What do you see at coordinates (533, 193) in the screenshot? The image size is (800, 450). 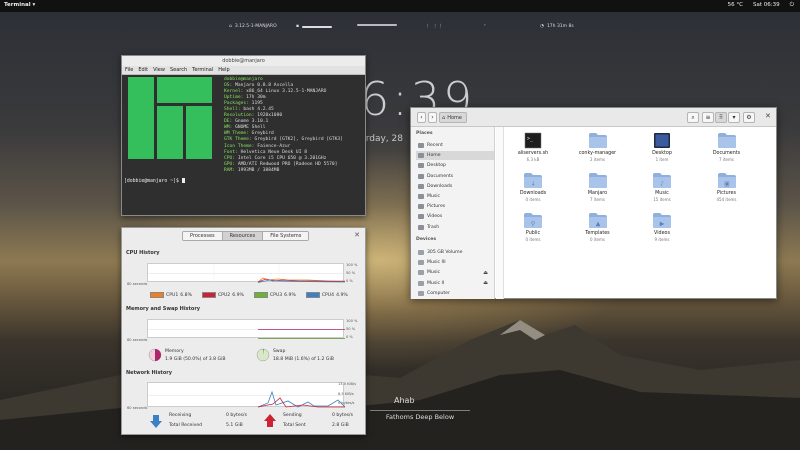 I see `file-name: Downloads` at bounding box center [533, 193].